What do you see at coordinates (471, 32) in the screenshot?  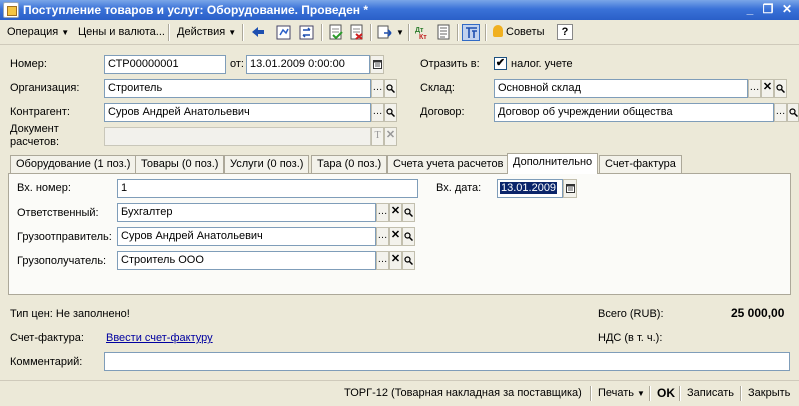 I see `settings-structure-icon` at bounding box center [471, 32].